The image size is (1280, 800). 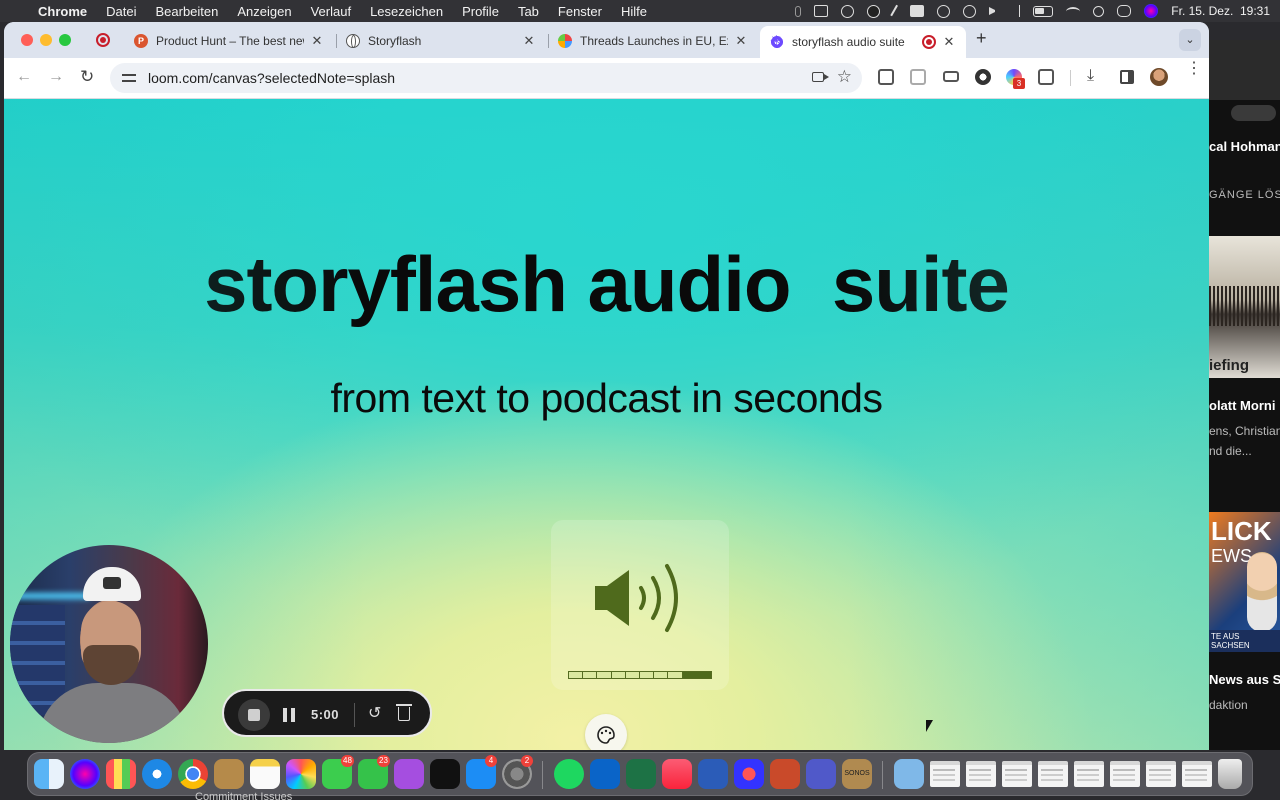 What do you see at coordinates (62, 11) in the screenshot?
I see `menu-app-name: Chrome` at bounding box center [62, 11].